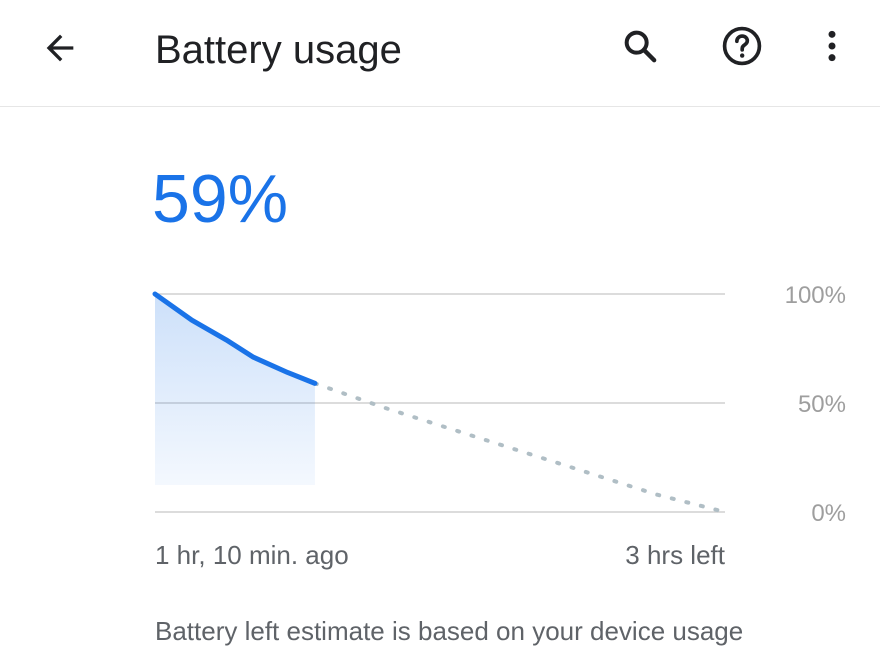  I want to click on more-options-button, so click(832, 46).